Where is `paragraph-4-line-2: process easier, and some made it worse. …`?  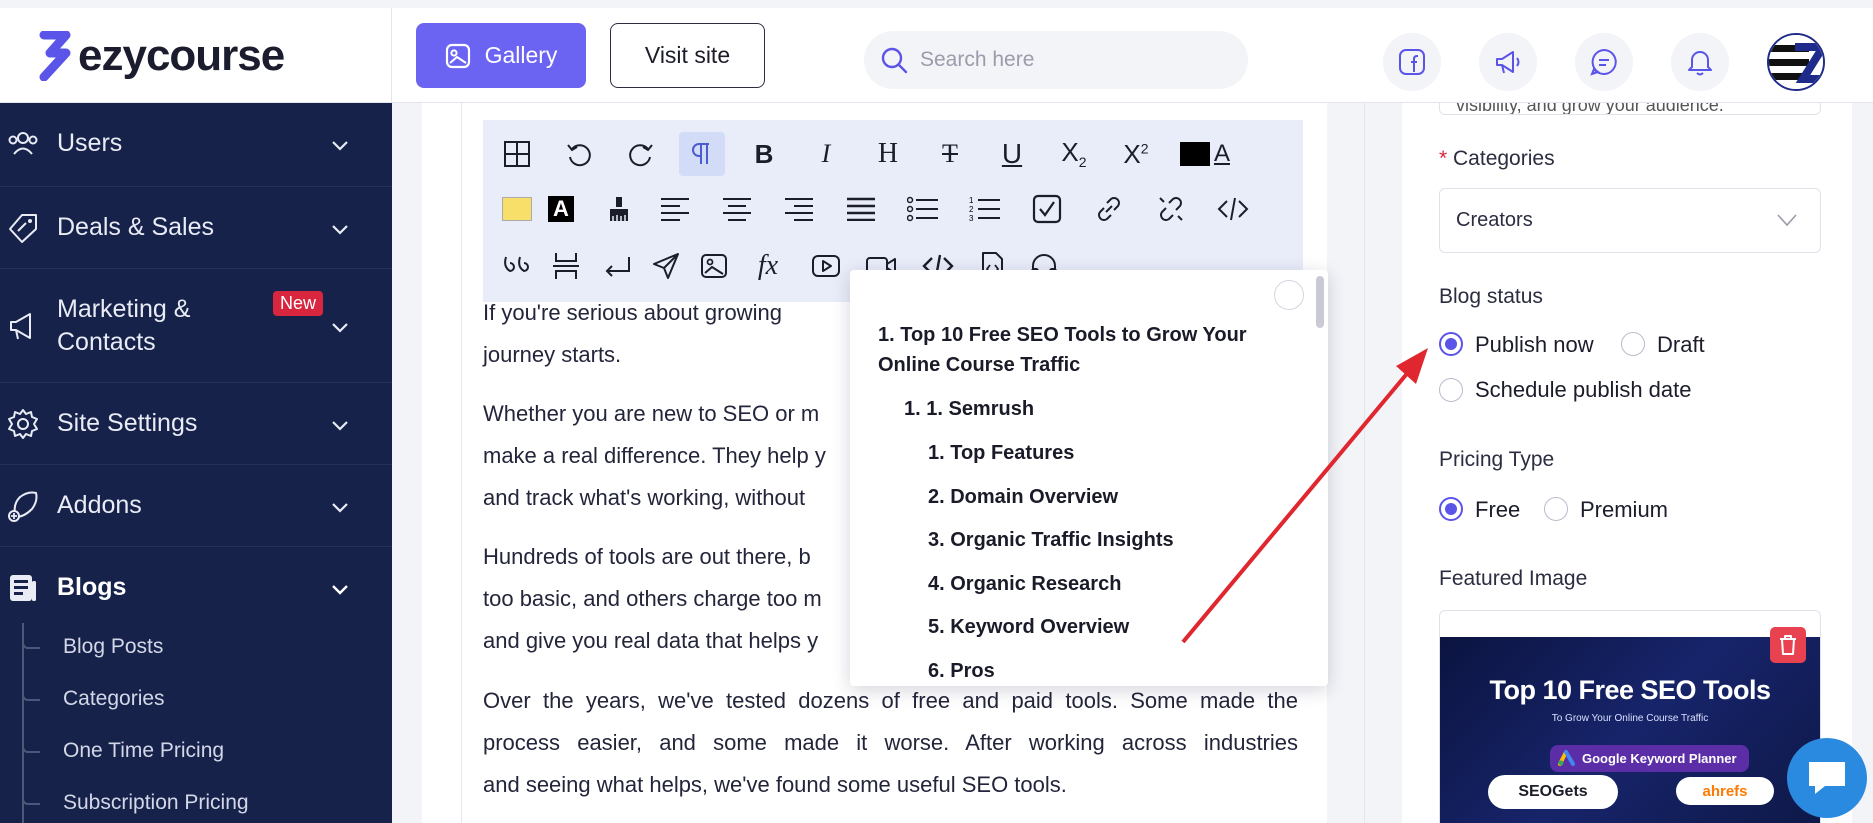 paragraph-4-line-2: process easier, and some made it worse. … is located at coordinates (890, 742).